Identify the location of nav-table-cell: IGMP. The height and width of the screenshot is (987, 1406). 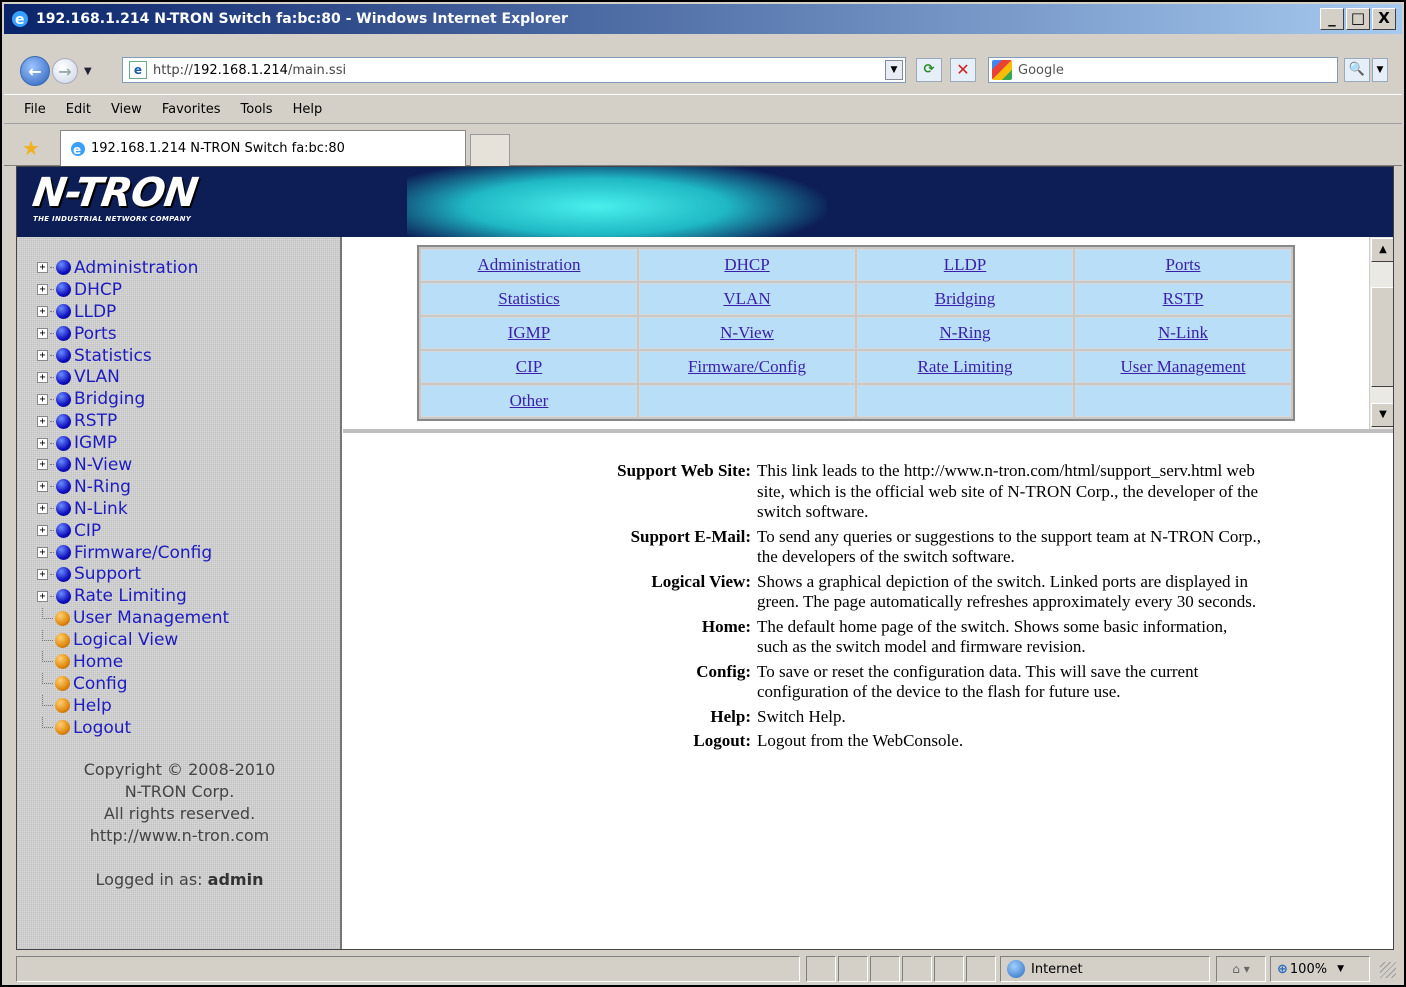
(529, 333).